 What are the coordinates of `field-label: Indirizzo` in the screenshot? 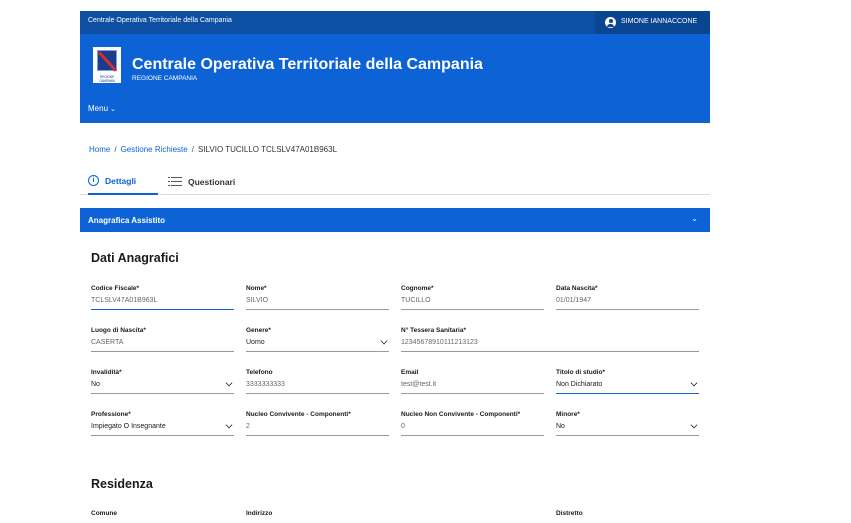 It's located at (259, 513).